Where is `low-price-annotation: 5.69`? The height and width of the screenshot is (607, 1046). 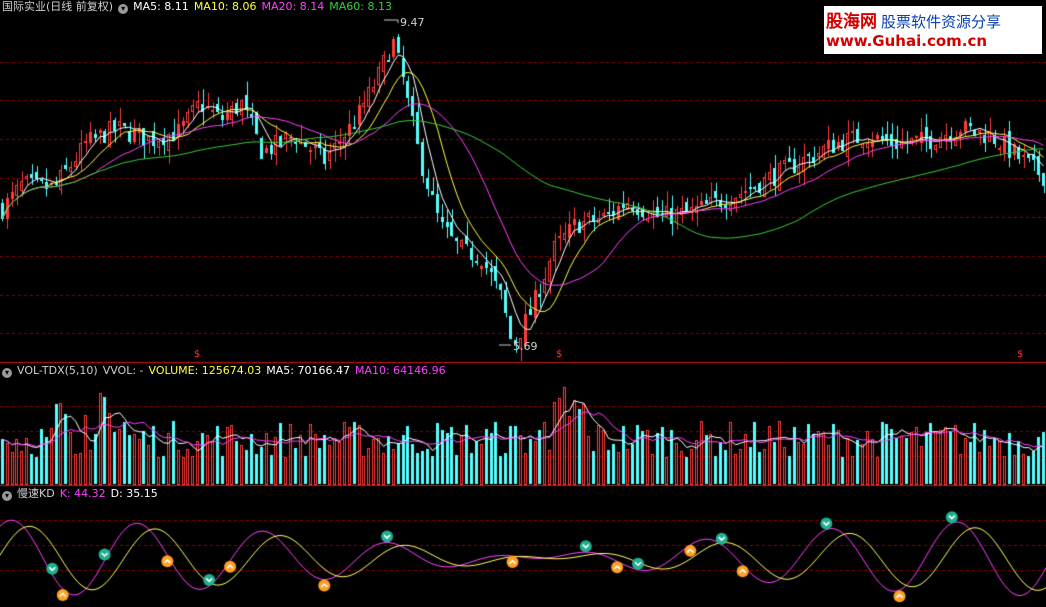
low-price-annotation: 5.69 is located at coordinates (525, 346).